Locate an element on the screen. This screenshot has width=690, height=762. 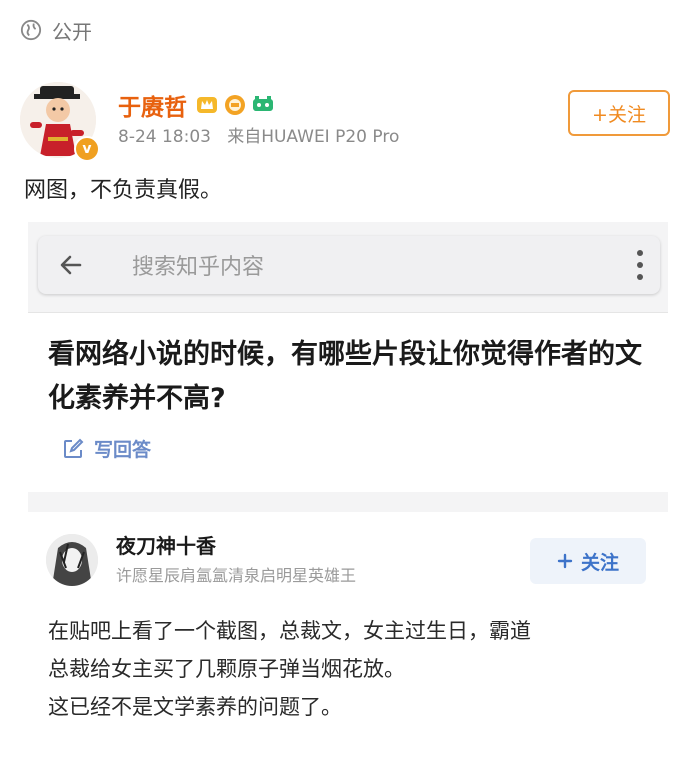
member-badge-icon is located at coordinates (235, 105).